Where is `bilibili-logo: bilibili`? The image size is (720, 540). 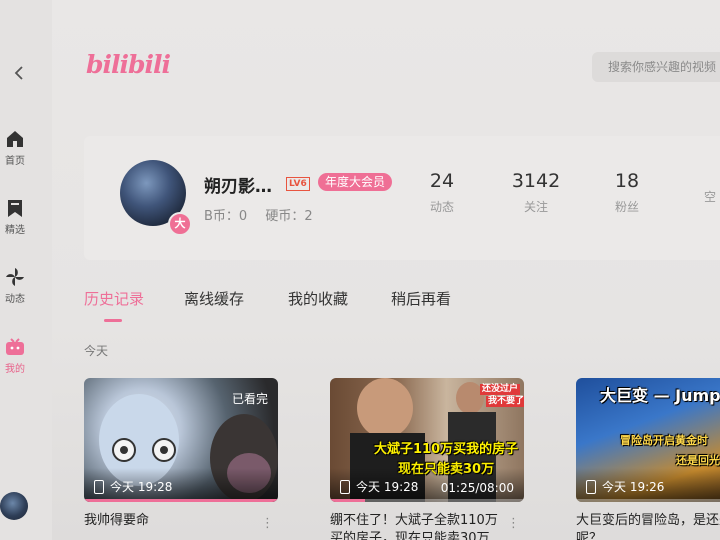
bilibili-logo: bilibili is located at coordinates (128, 64).